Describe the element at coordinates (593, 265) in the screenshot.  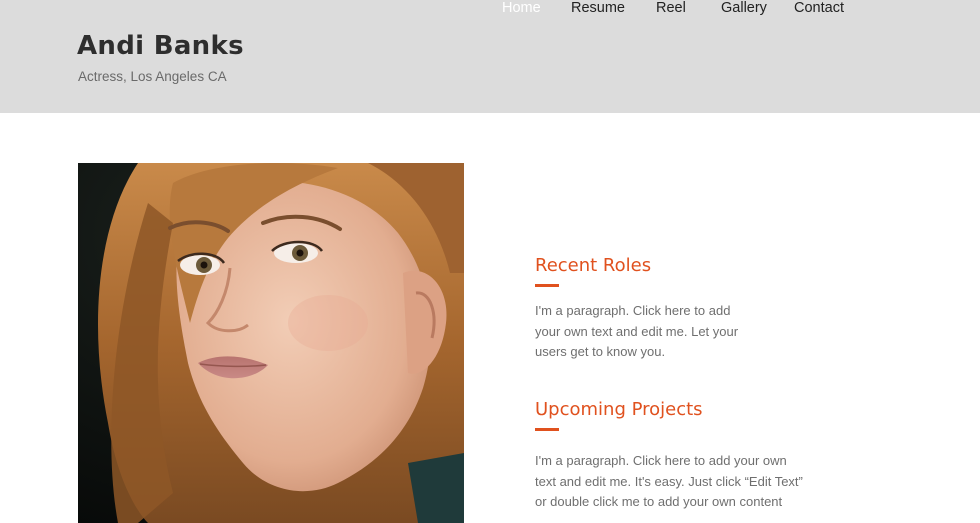
I see `recent-roles-heading: Recent Roles` at that location.